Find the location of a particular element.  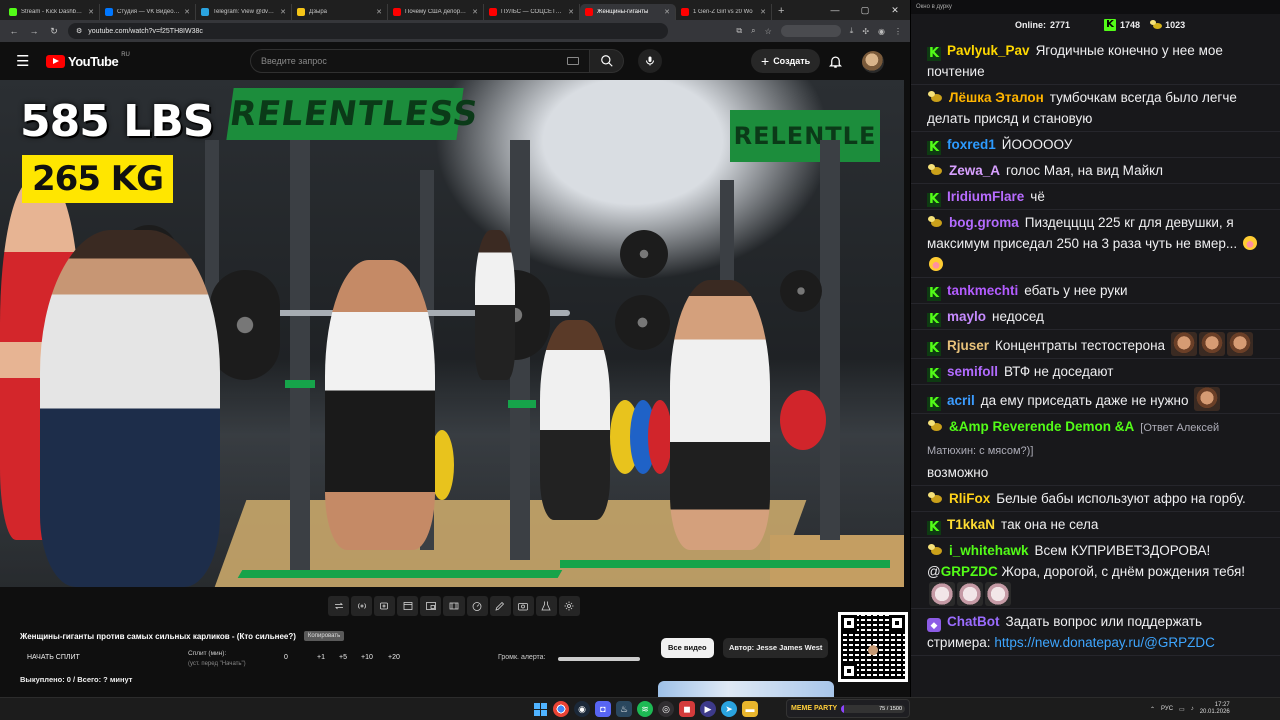

chrome-taskbar-icon is located at coordinates (561, 709).